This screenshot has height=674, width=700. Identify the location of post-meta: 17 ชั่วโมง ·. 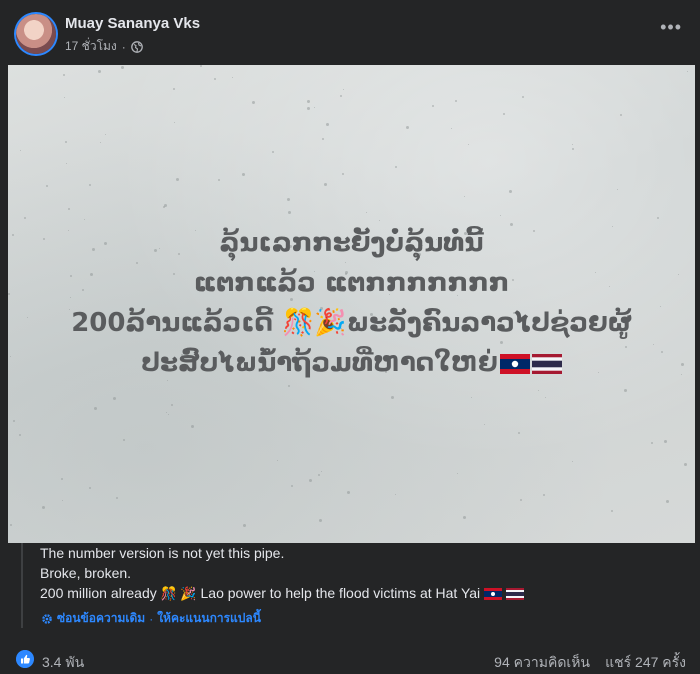
(104, 46).